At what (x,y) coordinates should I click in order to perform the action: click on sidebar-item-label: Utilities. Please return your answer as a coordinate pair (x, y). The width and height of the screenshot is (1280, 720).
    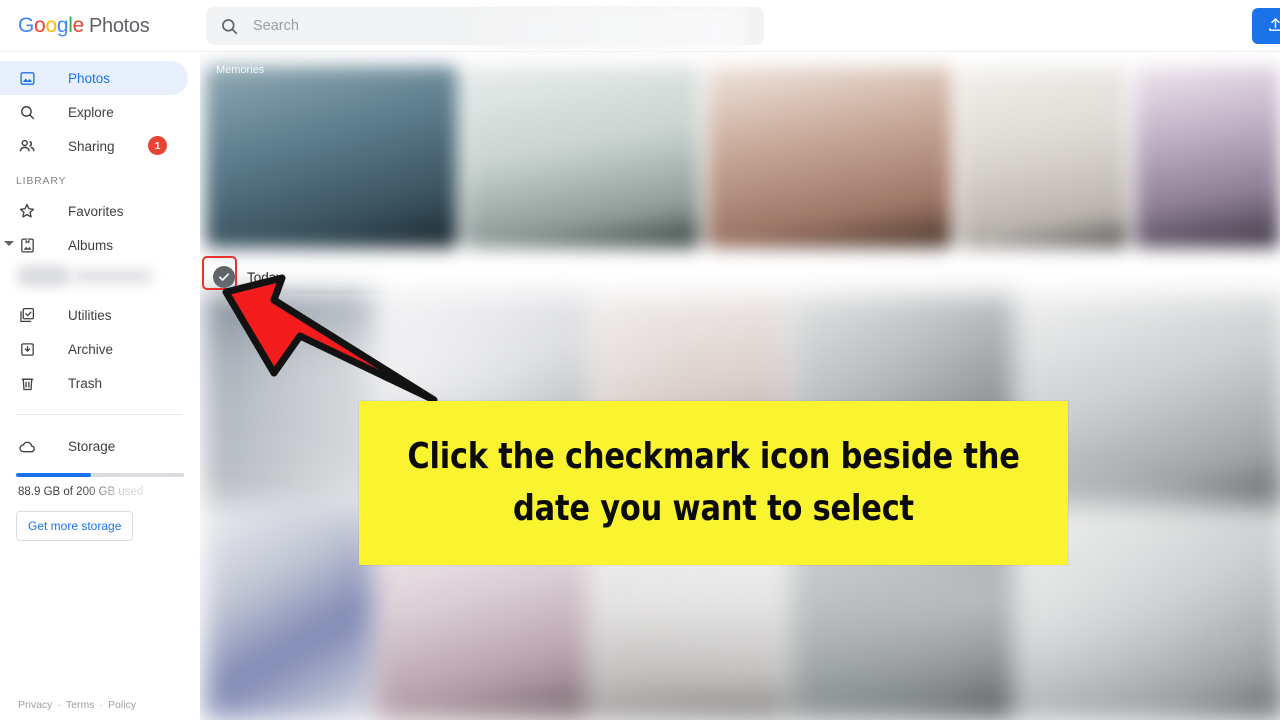
    Looking at the image, I should click on (90, 315).